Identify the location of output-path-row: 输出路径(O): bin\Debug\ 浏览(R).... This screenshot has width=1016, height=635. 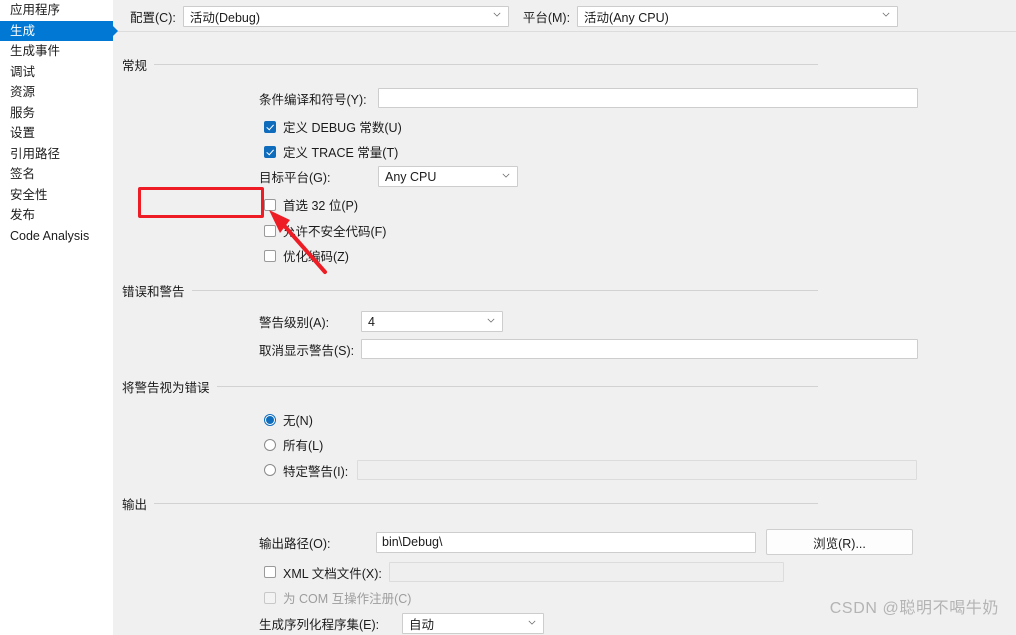
(586, 542).